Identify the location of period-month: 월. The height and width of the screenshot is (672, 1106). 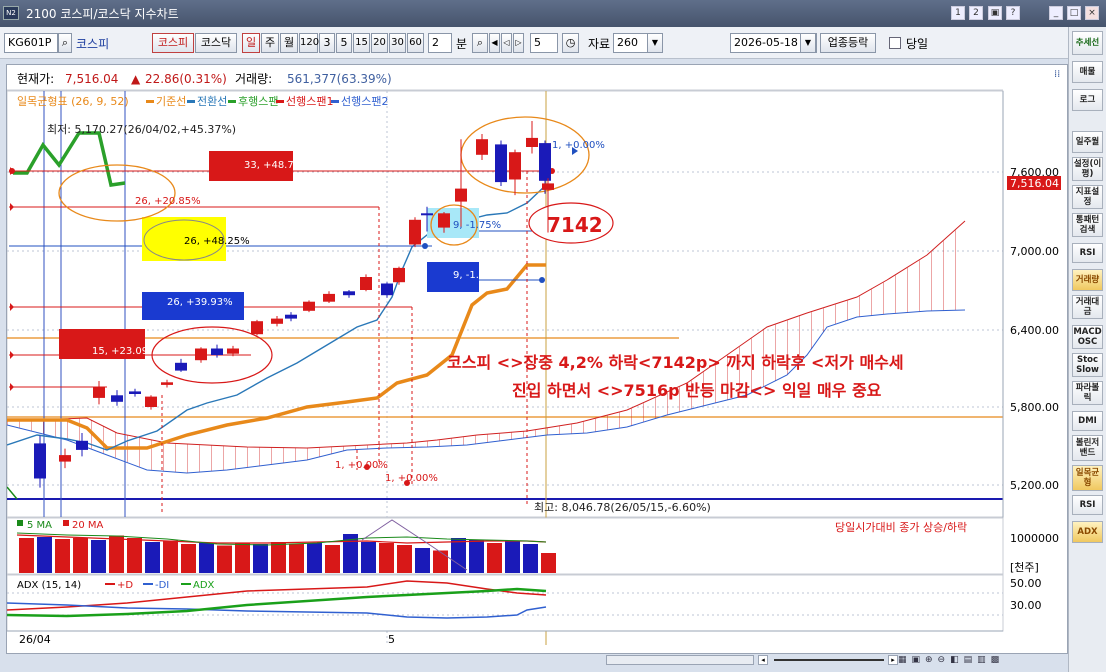
(289, 43).